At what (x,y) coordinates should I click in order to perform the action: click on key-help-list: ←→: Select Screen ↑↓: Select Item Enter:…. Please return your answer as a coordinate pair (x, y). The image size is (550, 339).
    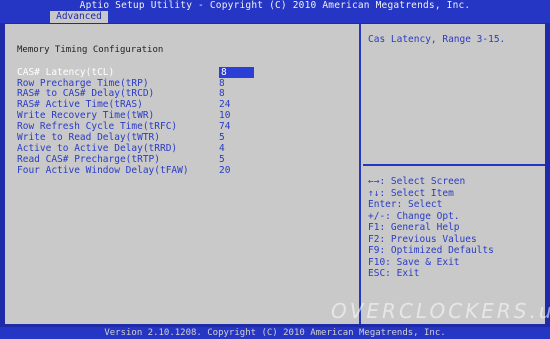
    Looking at the image, I should click on (431, 228).